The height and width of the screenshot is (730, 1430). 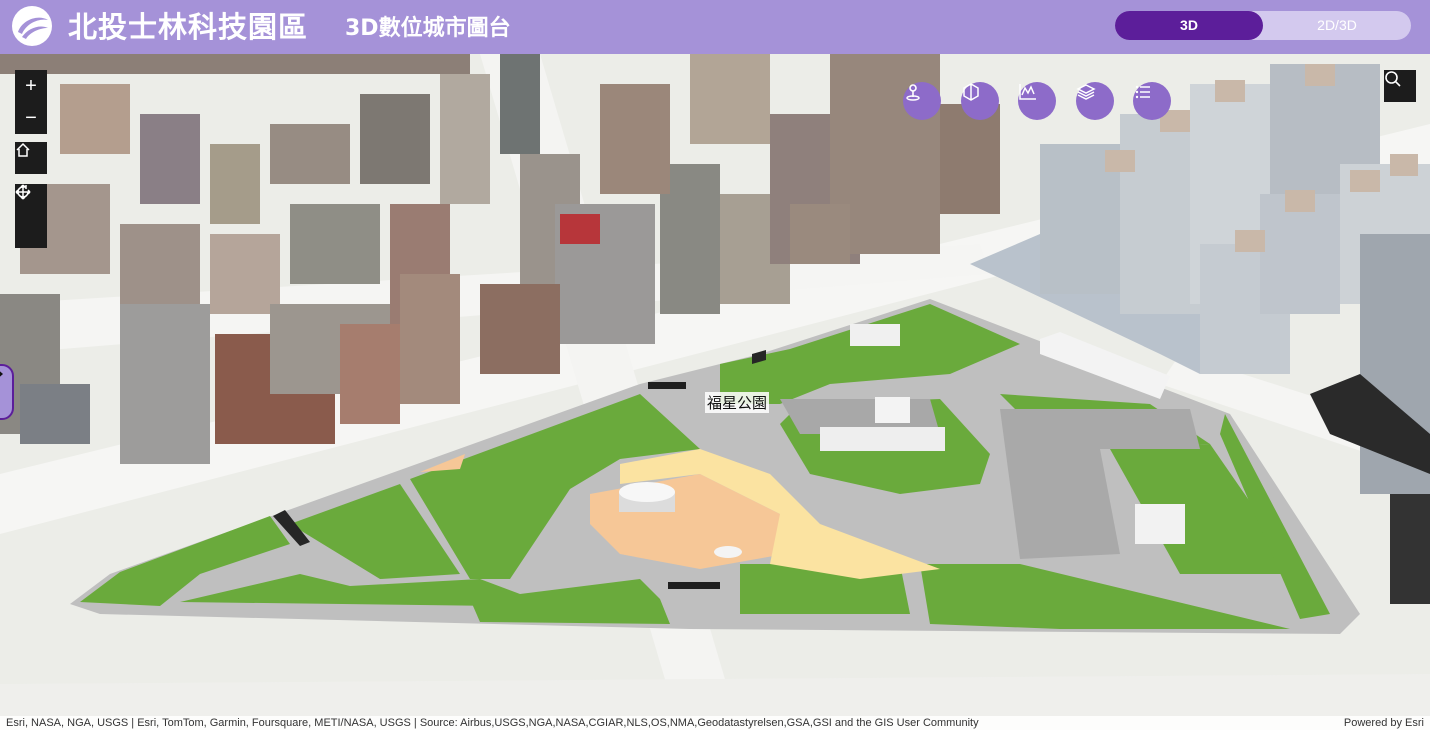 What do you see at coordinates (32, 26) in the screenshot?
I see `app-logo-icon` at bounding box center [32, 26].